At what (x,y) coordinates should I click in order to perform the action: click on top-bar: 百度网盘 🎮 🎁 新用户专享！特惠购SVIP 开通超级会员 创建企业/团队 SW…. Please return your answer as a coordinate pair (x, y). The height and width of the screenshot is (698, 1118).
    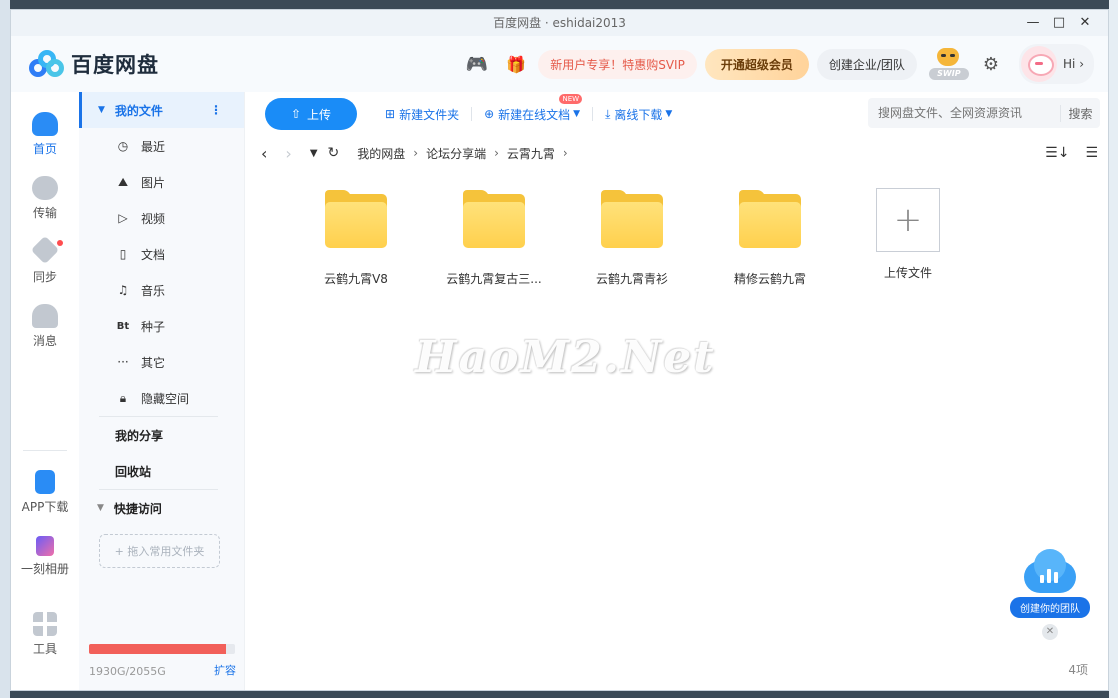
    Looking at the image, I should click on (559, 64).